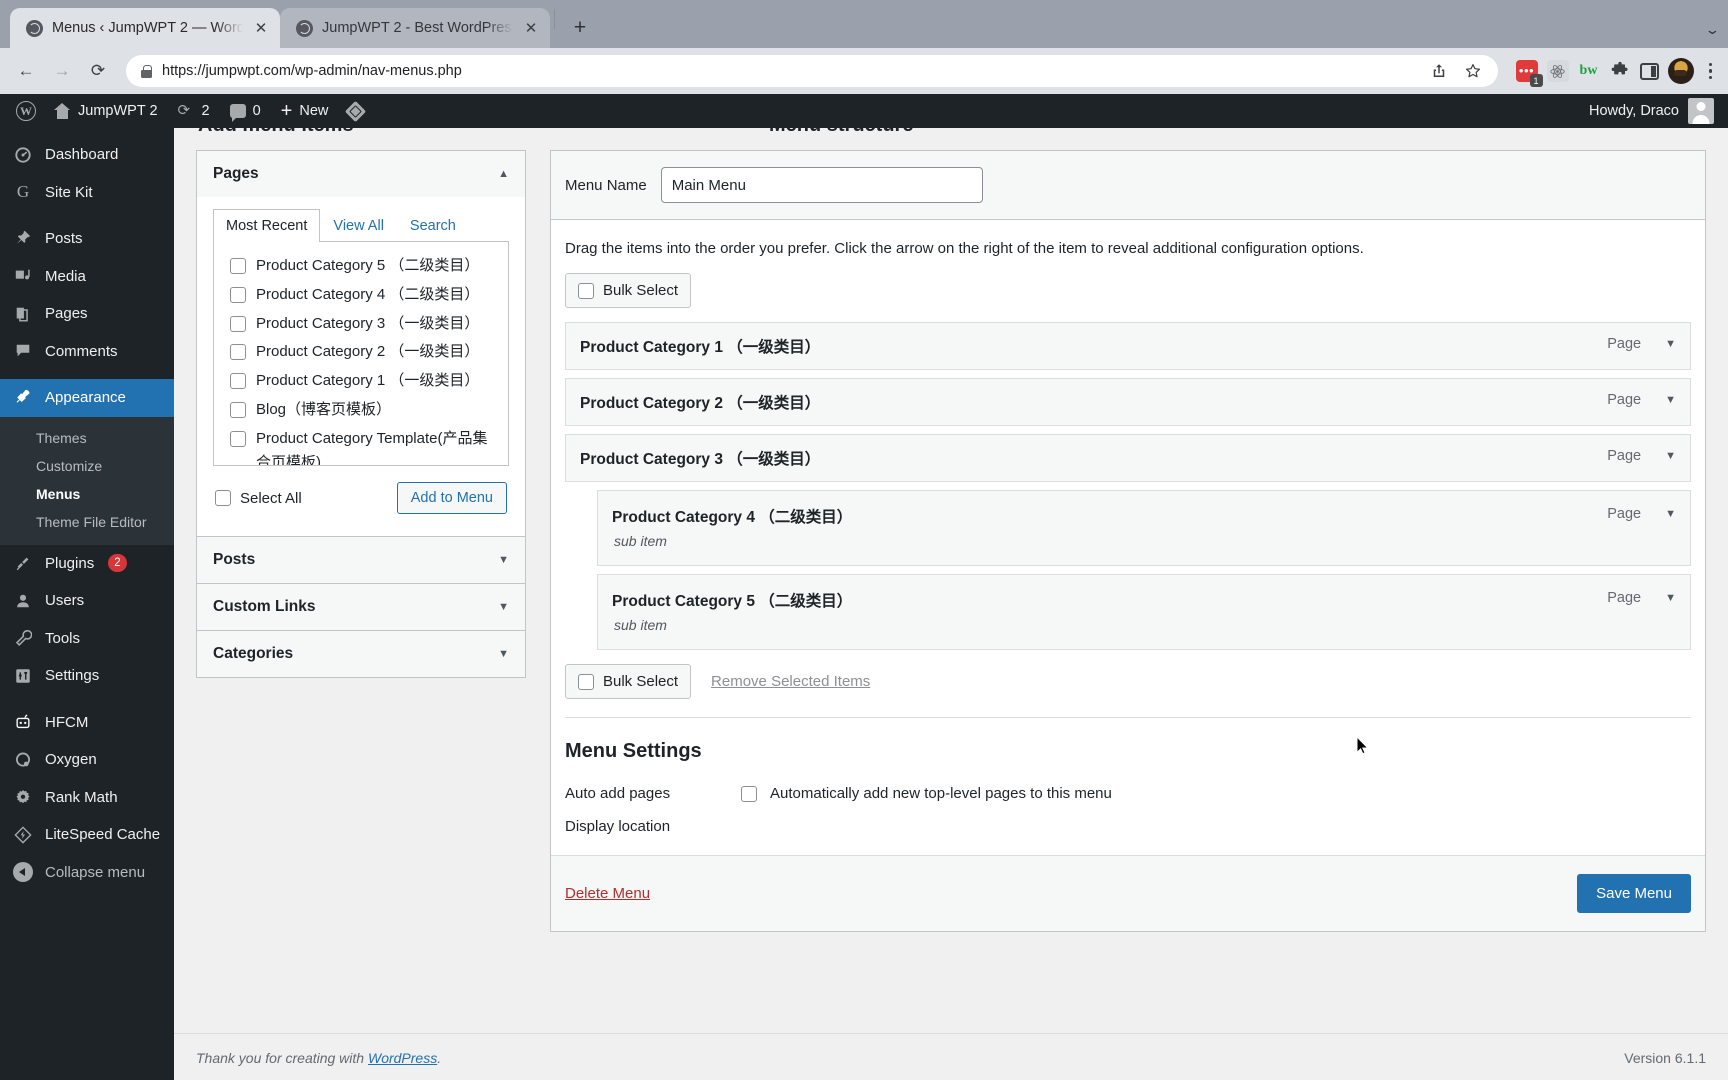 Image resolution: width=1728 pixels, height=1080 pixels. What do you see at coordinates (87, 438) in the screenshot?
I see `sidebar-subitem-themes: Themes` at bounding box center [87, 438].